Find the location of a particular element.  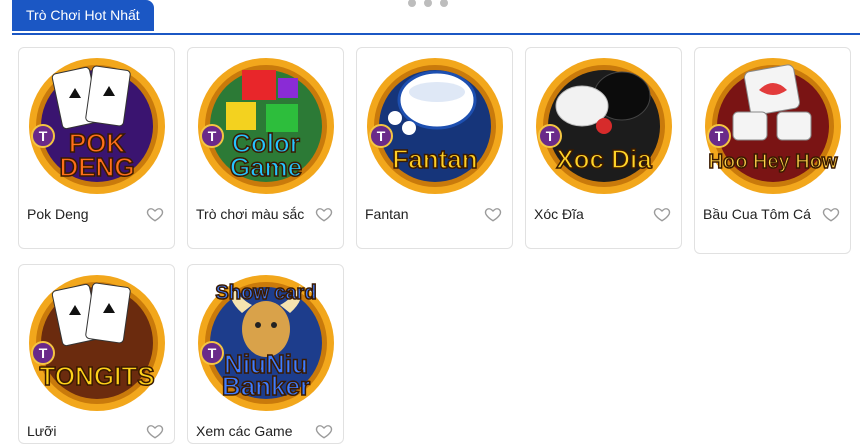

game-thumbnail: T Fantan is located at coordinates (435, 126).